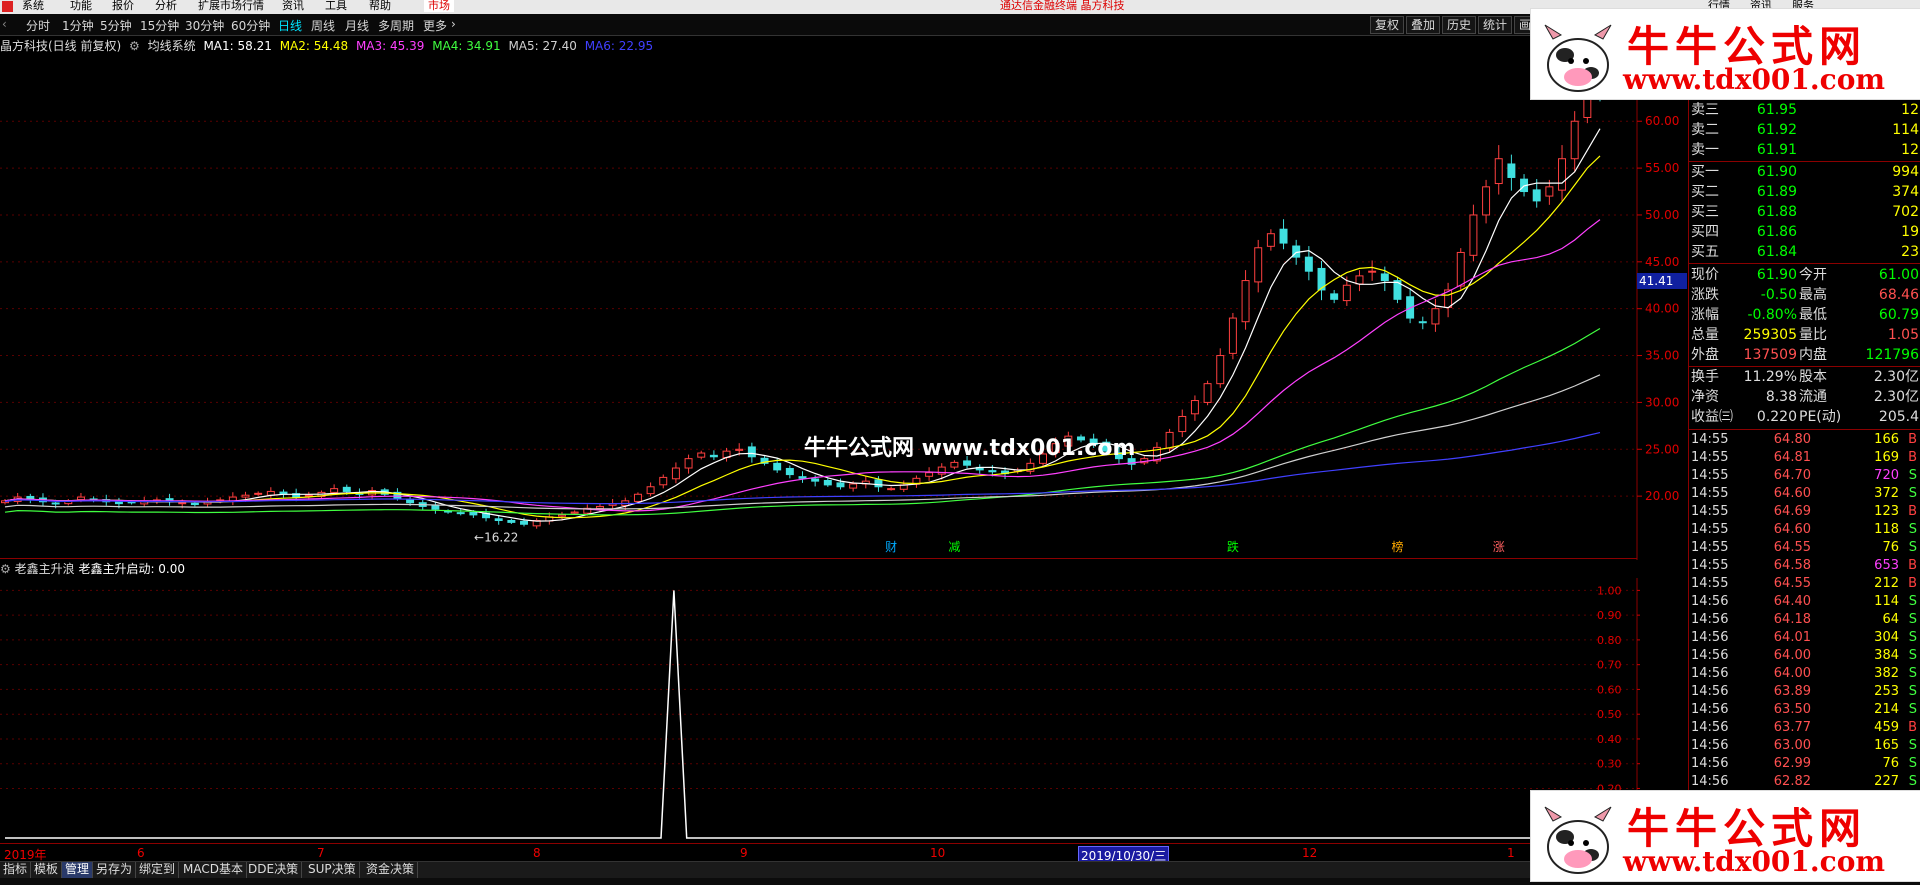 Image resolution: width=1920 pixels, height=885 pixels. What do you see at coordinates (1886, 565) in the screenshot?
I see `trade-volume: 653` at bounding box center [1886, 565].